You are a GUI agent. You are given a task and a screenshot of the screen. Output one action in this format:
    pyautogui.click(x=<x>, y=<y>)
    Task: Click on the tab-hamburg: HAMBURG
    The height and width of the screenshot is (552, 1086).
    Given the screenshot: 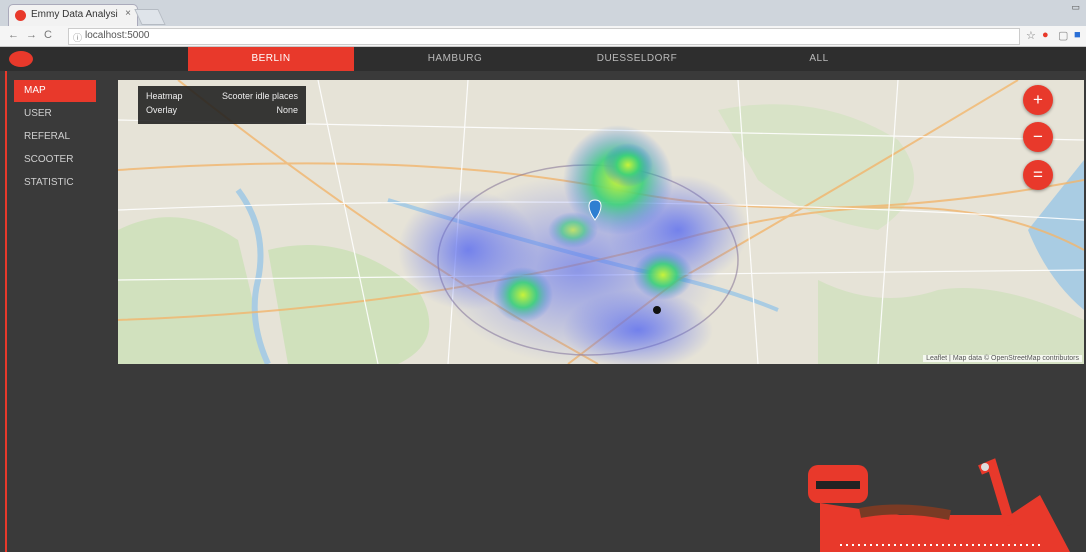 What is the action you would take?
    pyautogui.click(x=455, y=59)
    